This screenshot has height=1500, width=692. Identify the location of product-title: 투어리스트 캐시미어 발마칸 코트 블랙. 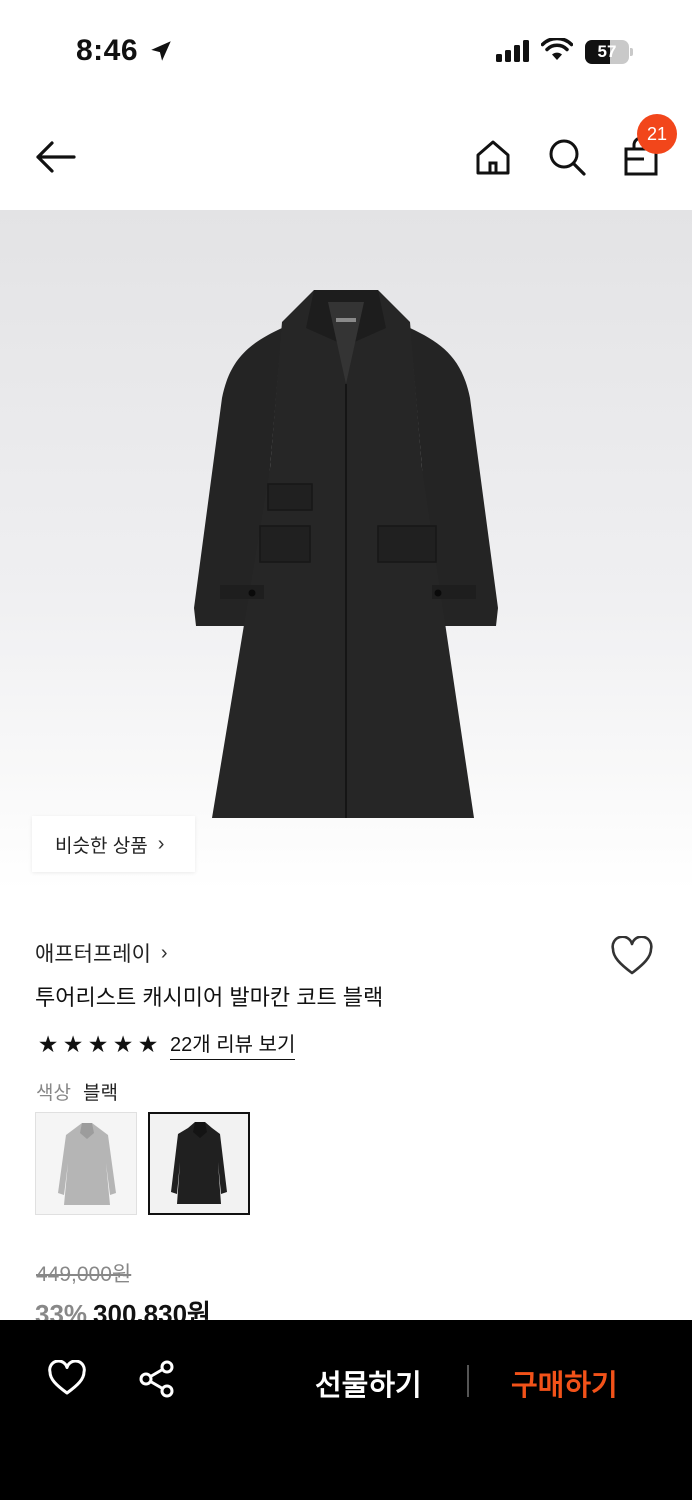
(209, 997).